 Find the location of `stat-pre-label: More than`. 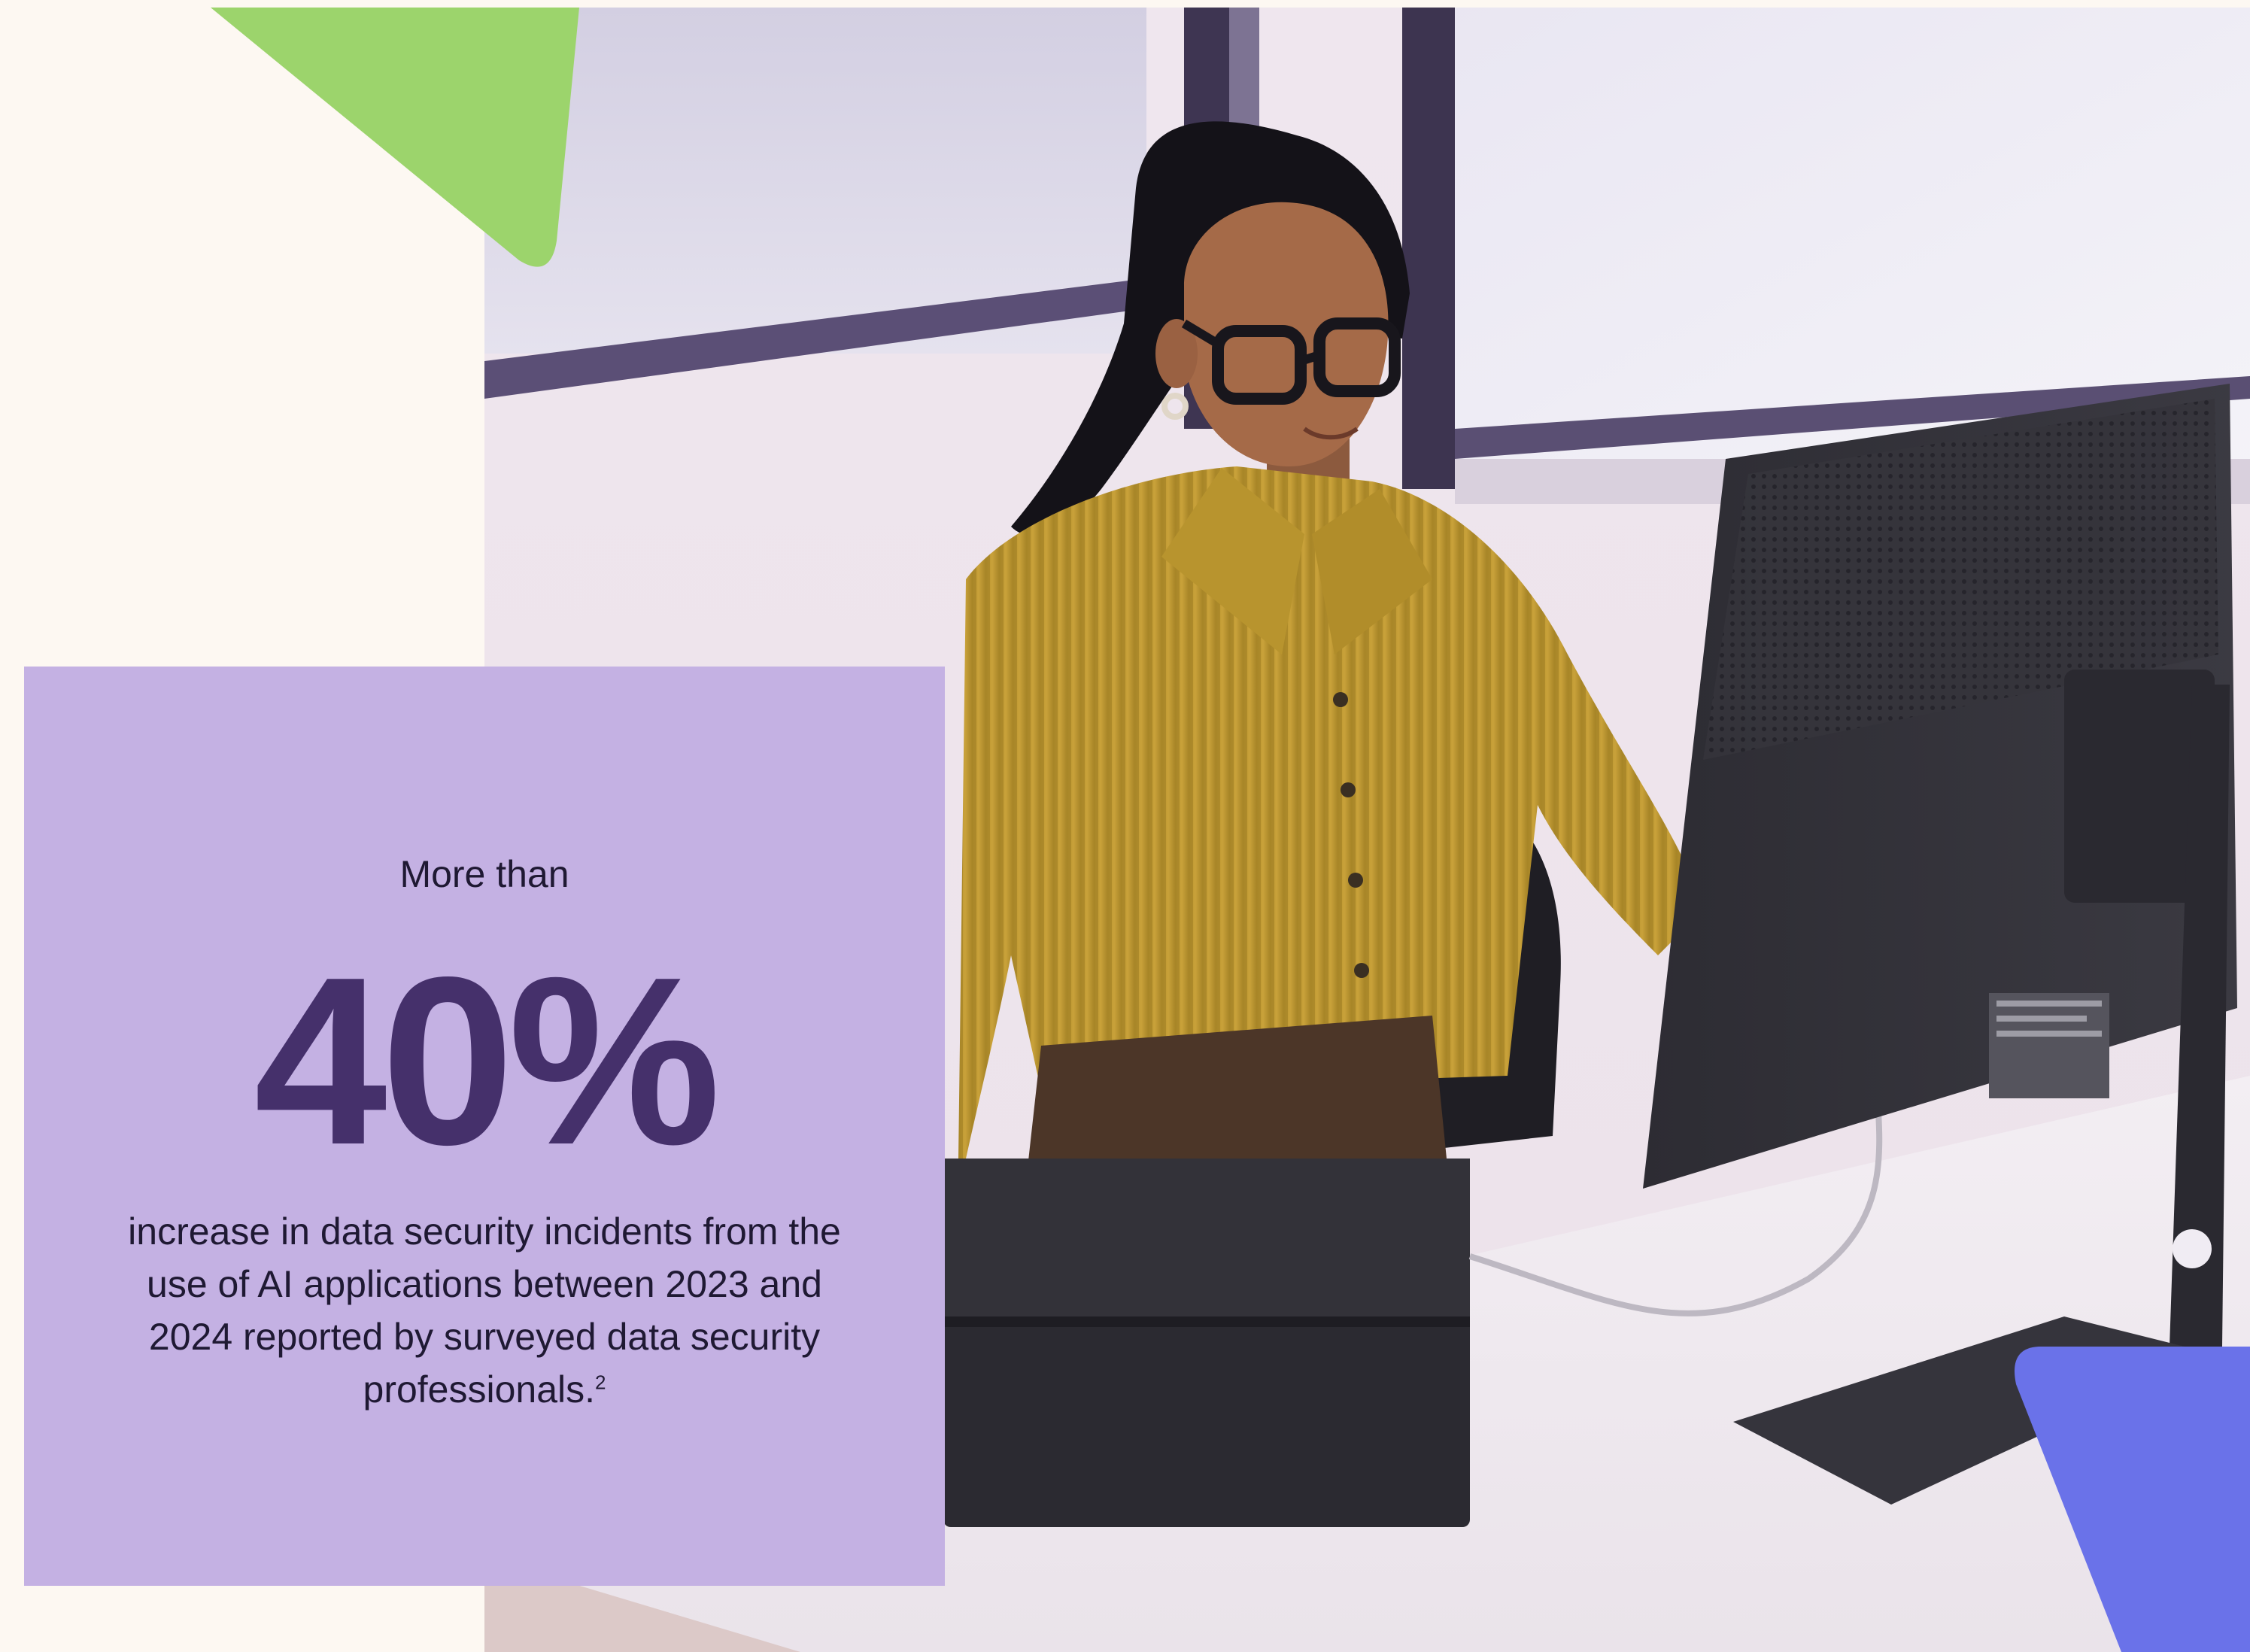

stat-pre-label: More than is located at coordinates (484, 874).